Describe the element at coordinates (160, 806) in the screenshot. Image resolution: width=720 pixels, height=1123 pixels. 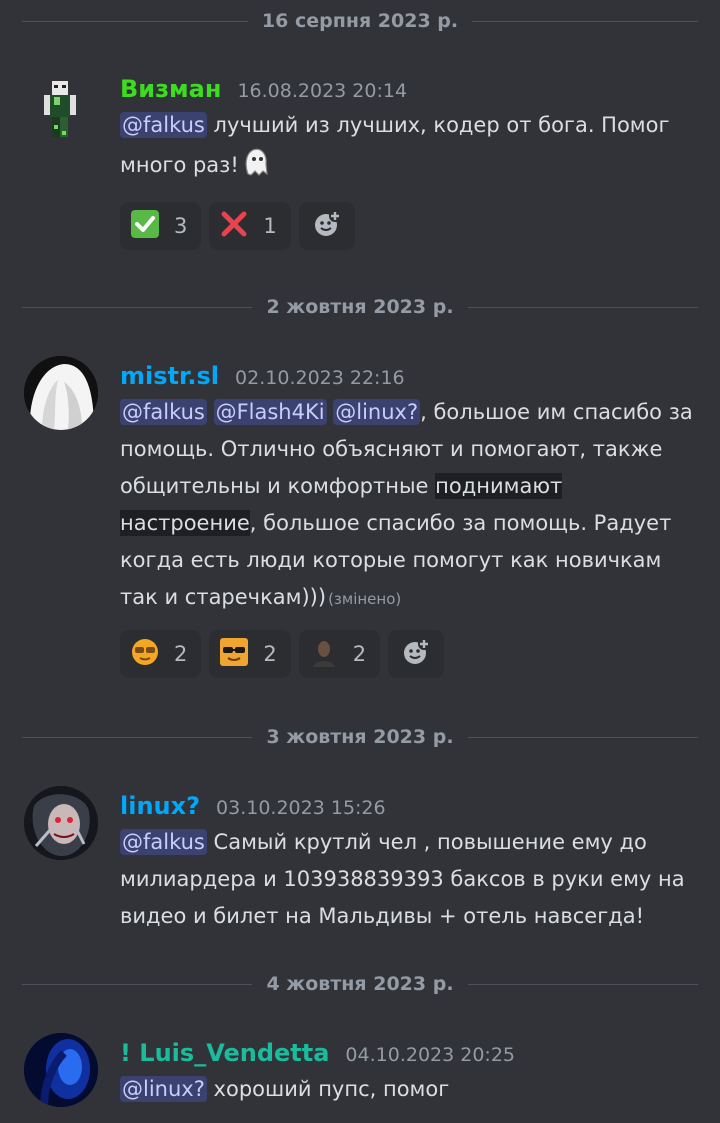
I see `author-name: linux?` at that location.